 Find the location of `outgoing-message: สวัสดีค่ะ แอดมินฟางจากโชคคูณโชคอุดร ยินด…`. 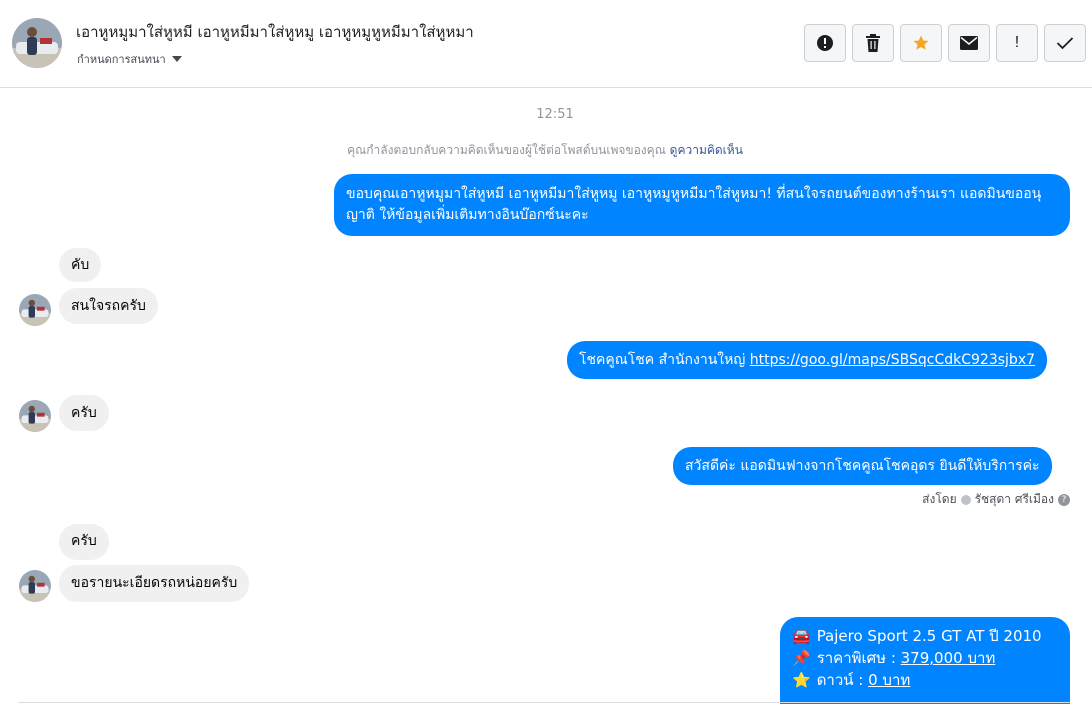

outgoing-message: สวัสดีค่ะ แอดมินฟางจากโชคคูณโชคอุดร ยินด… is located at coordinates (862, 466).